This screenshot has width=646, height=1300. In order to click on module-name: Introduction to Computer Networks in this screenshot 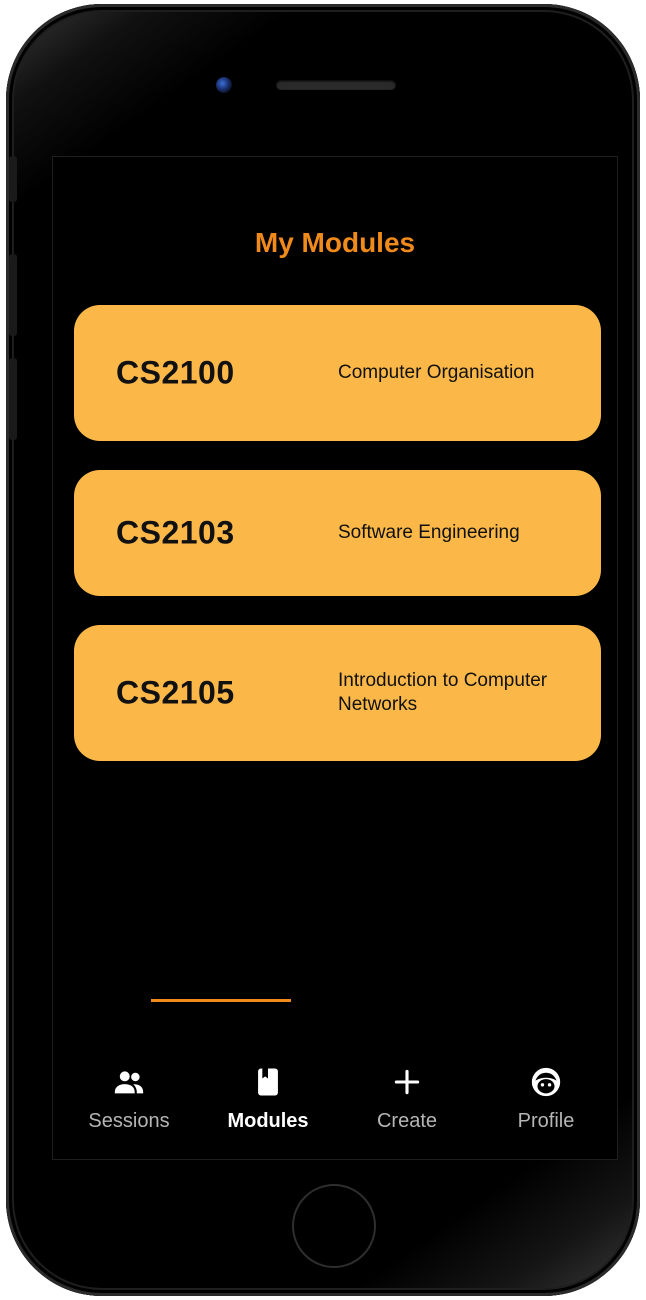, I will do `click(443, 692)`.